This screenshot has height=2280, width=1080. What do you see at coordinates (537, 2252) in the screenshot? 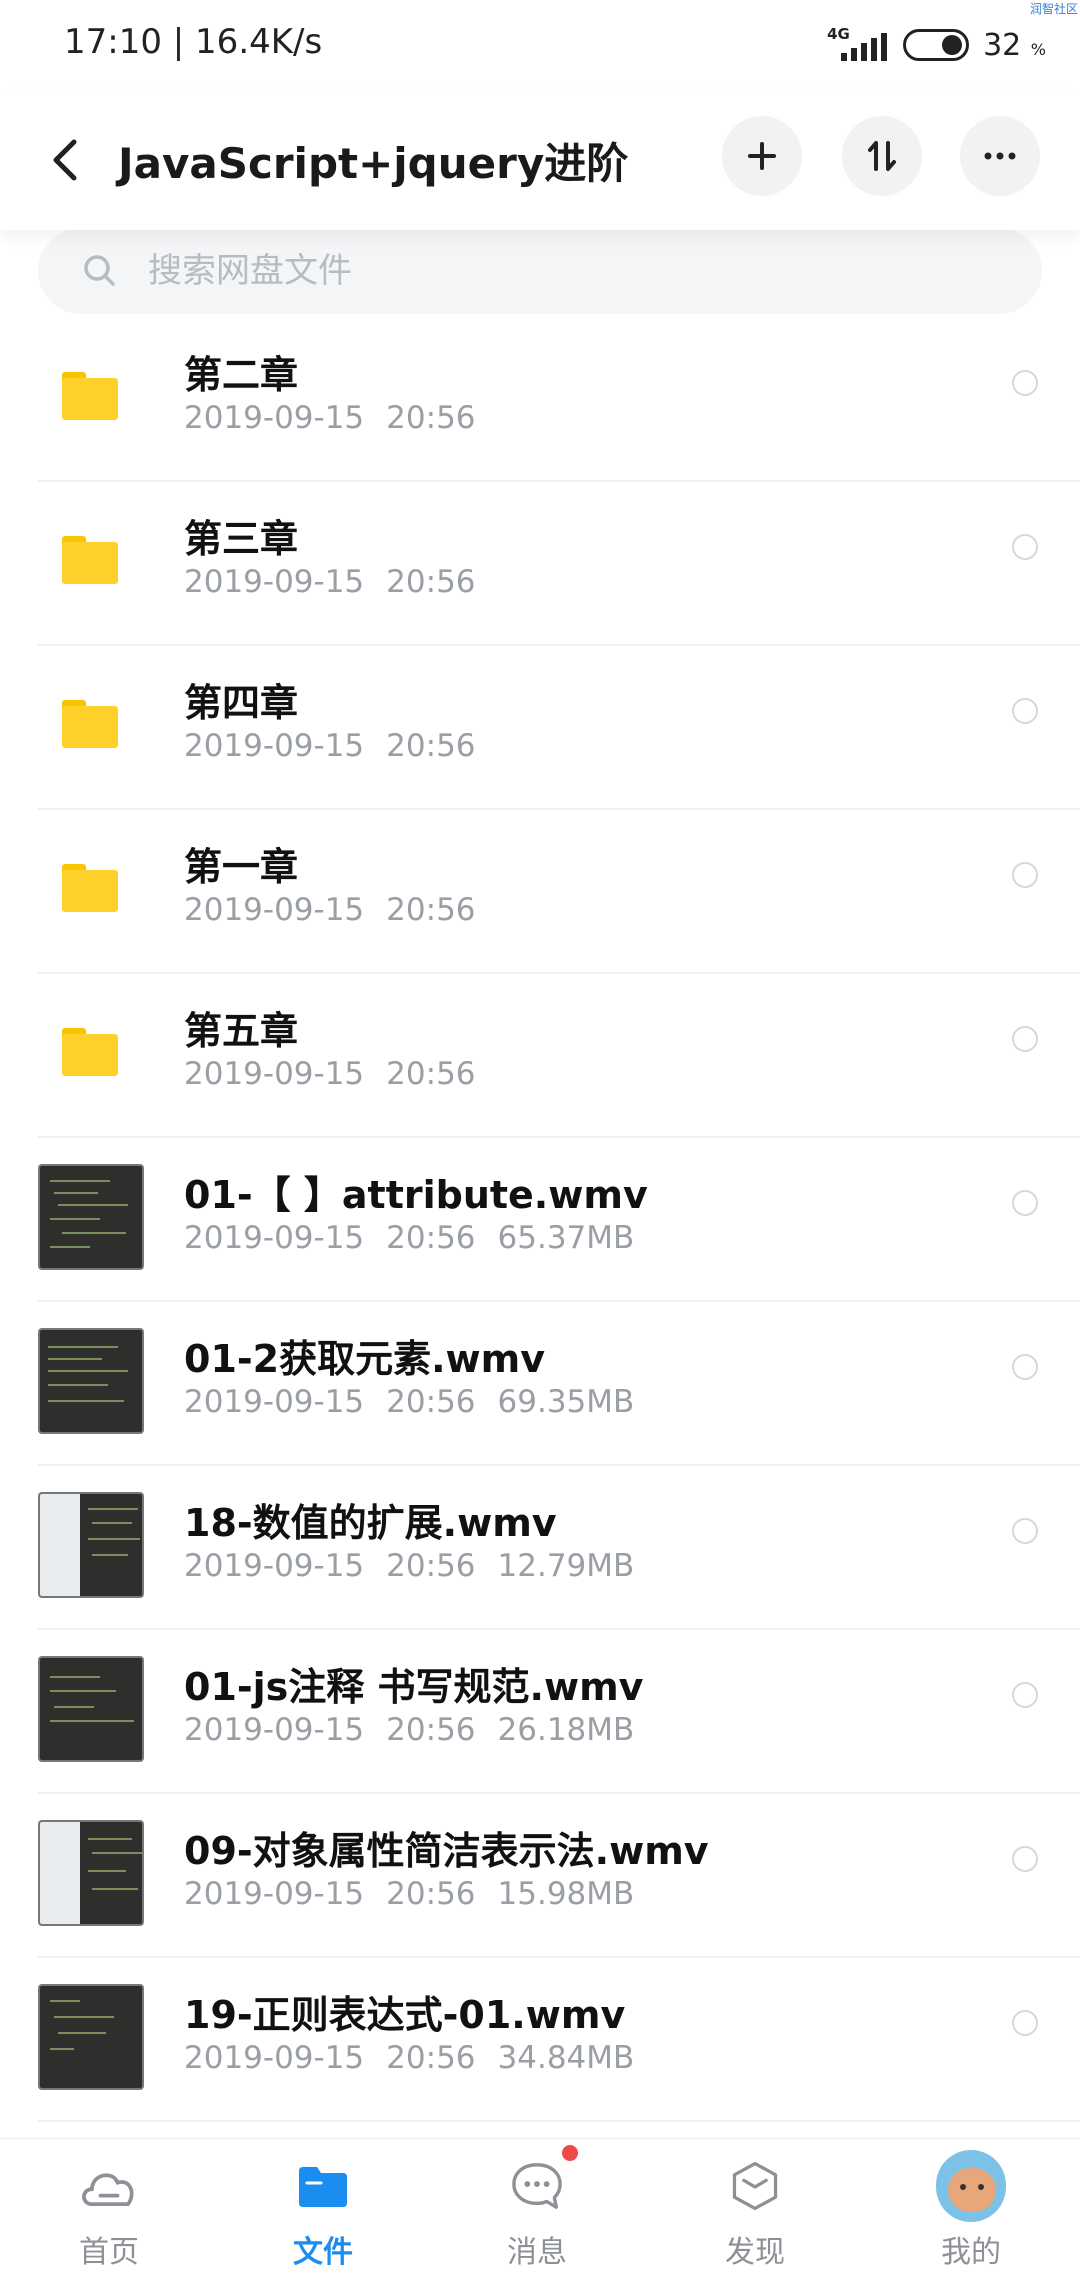
I see `nav-message-label: 消息` at bounding box center [537, 2252].